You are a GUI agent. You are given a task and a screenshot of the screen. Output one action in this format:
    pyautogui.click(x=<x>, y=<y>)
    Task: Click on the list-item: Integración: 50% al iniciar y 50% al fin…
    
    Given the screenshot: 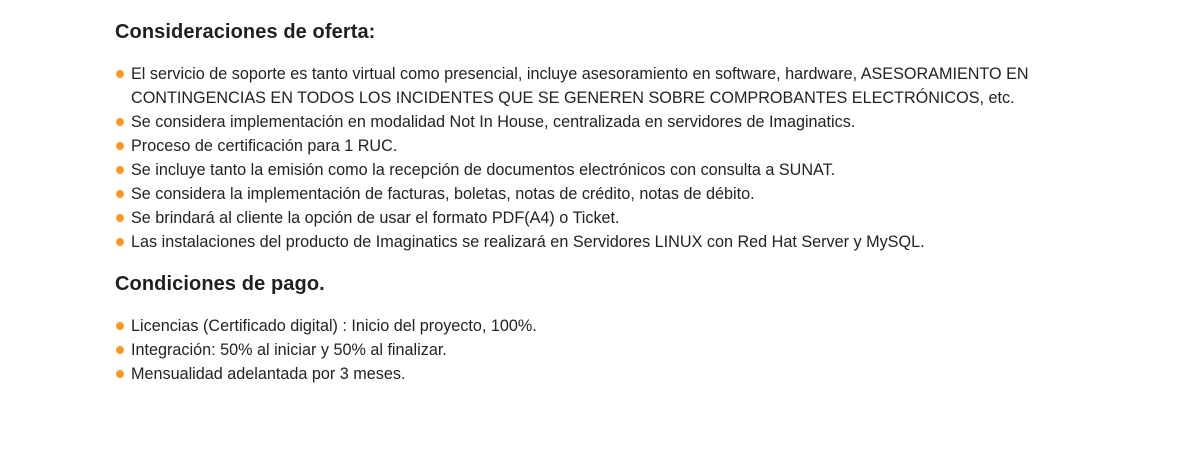 What is the action you would take?
    pyautogui.click(x=620, y=350)
    